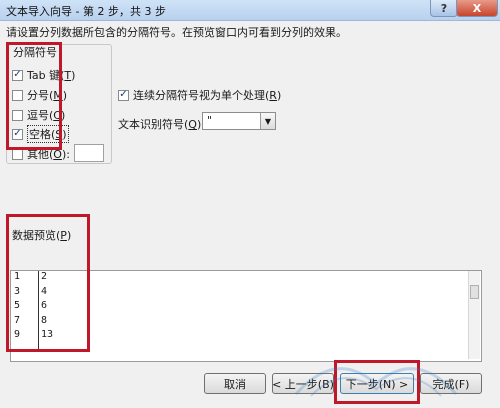 The image size is (500, 408). What do you see at coordinates (17, 291) in the screenshot?
I see `preview-cell: 3` at bounding box center [17, 291].